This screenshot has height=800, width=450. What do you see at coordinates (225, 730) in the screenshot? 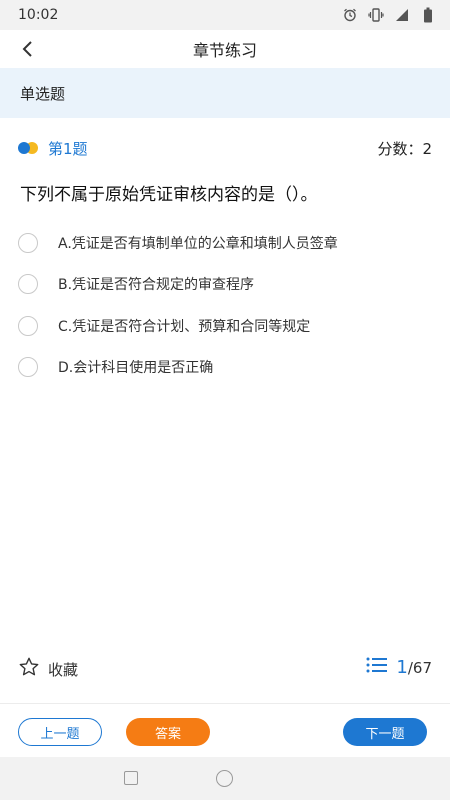
I see `bottom-action-bar: 上一题 答案 下一题` at bounding box center [225, 730].